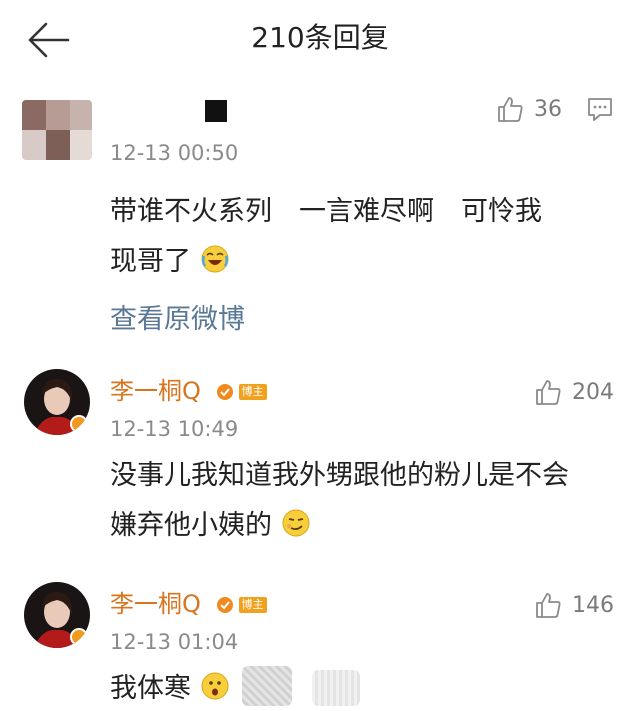  I want to click on comment-text: 带谁不火系列 一言难尽啊 可怜我 现哥了, so click(326, 236).